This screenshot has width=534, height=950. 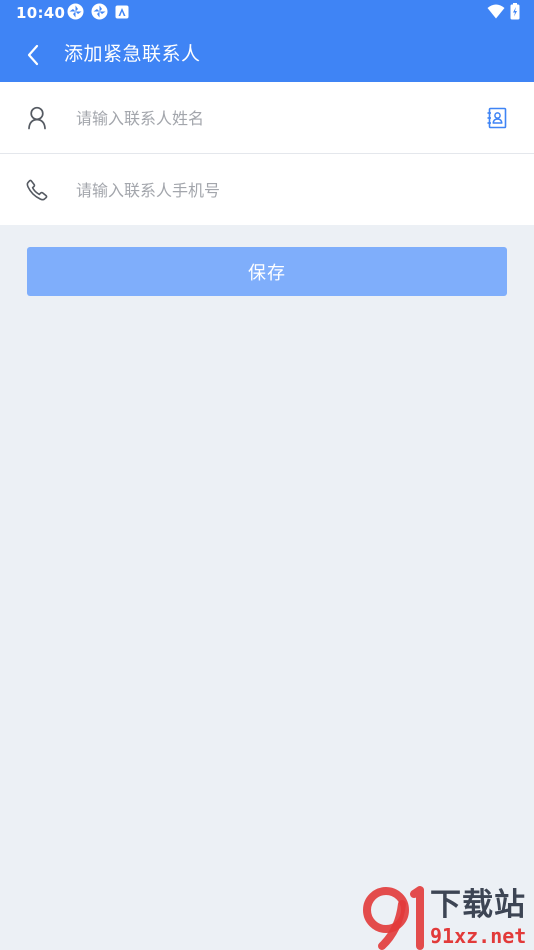 I want to click on back-button, so click(x=33, y=55).